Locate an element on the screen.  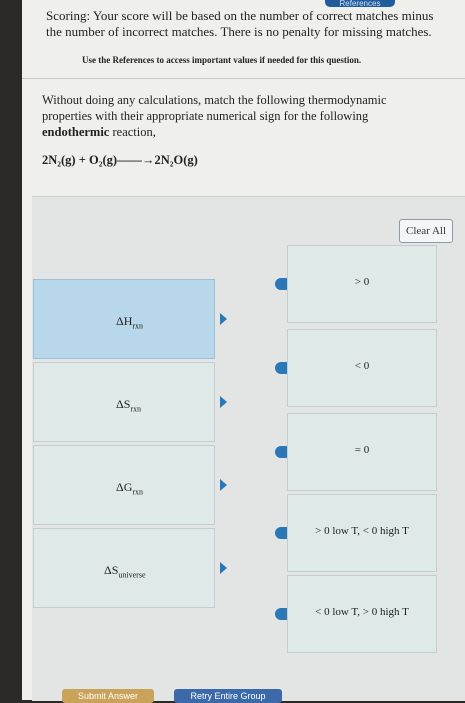
references-tab: References is located at coordinates (360, 4).